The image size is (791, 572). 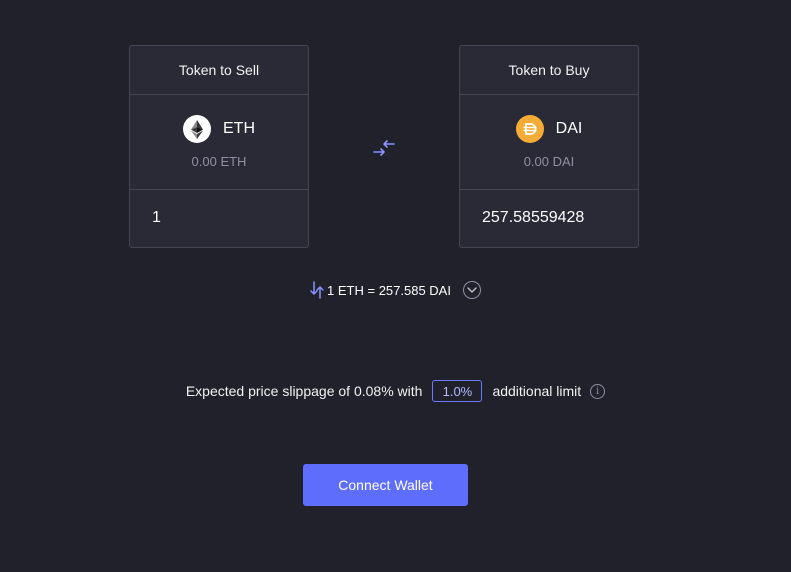 I want to click on exchange-rate-row: 1 ETH = 257.585 DAI, so click(x=395, y=290).